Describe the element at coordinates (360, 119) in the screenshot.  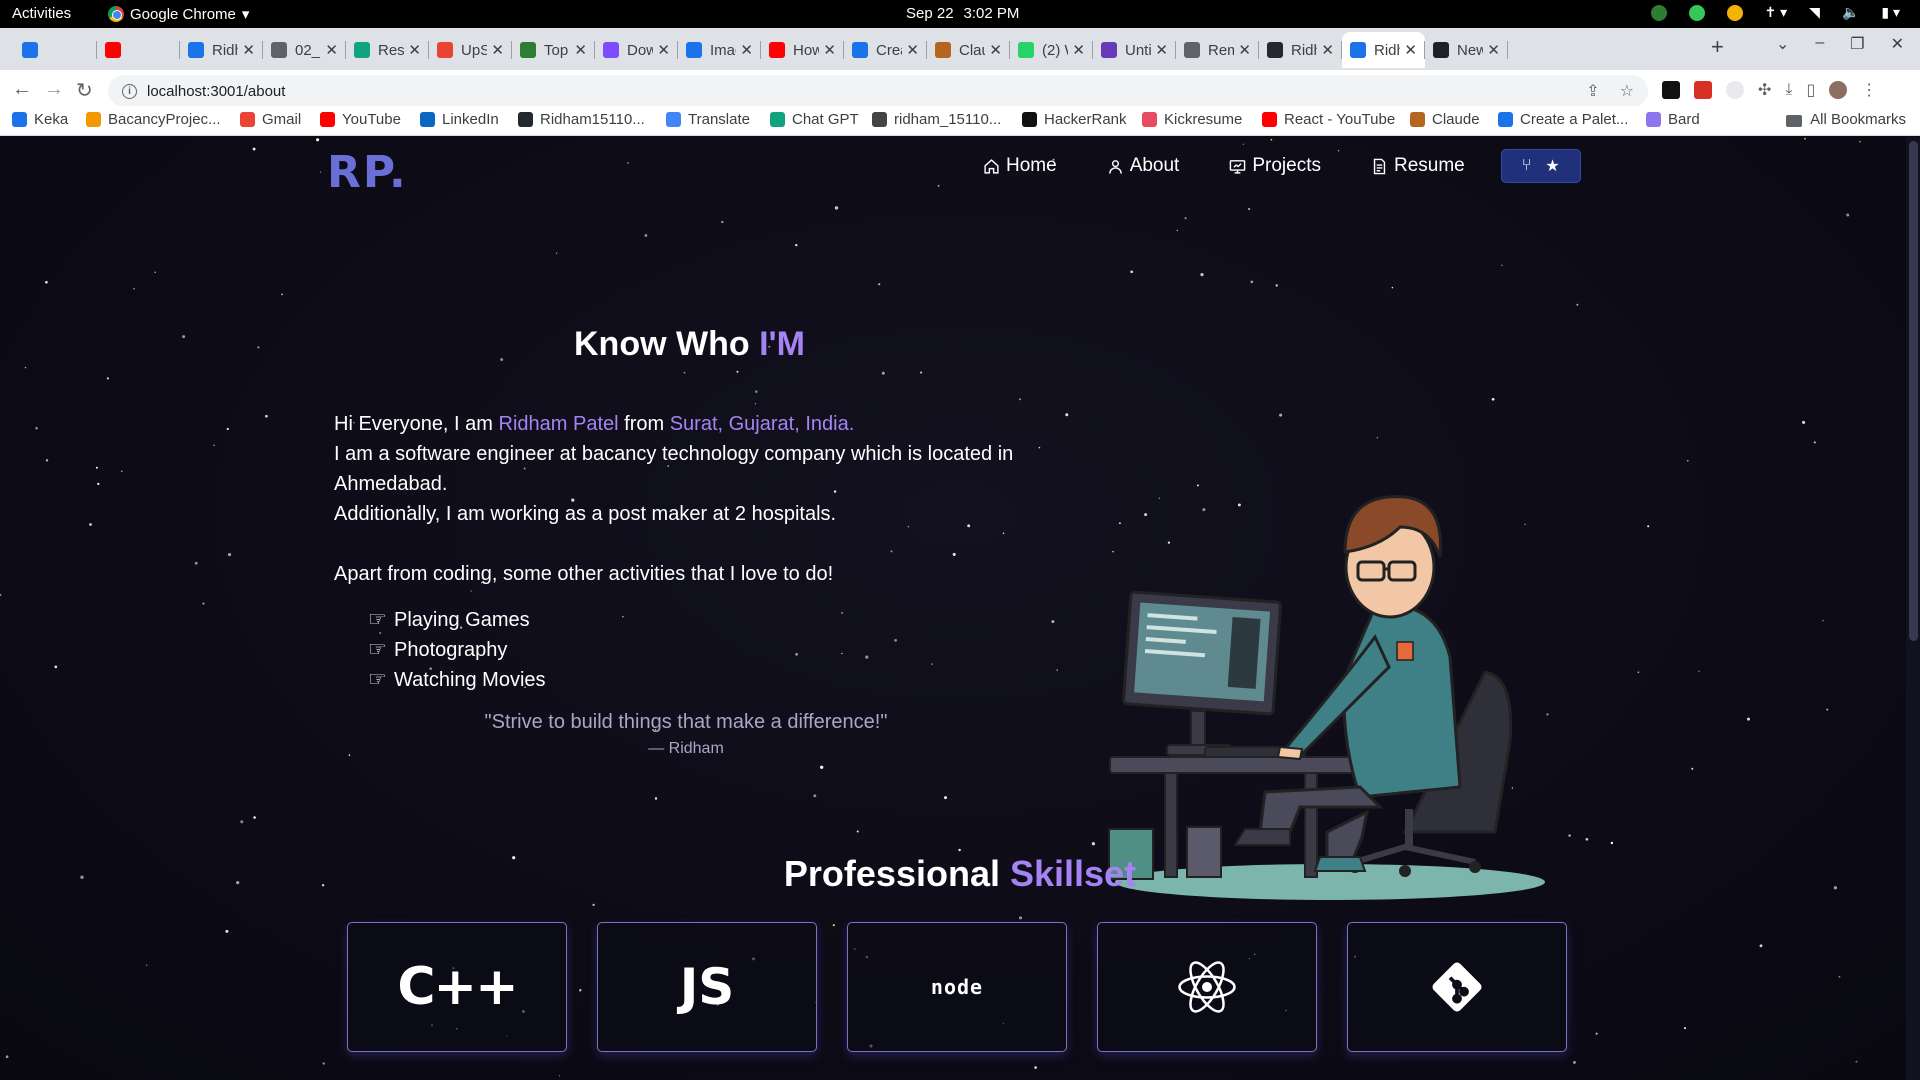
I see `bookmark-item: YouTube` at that location.